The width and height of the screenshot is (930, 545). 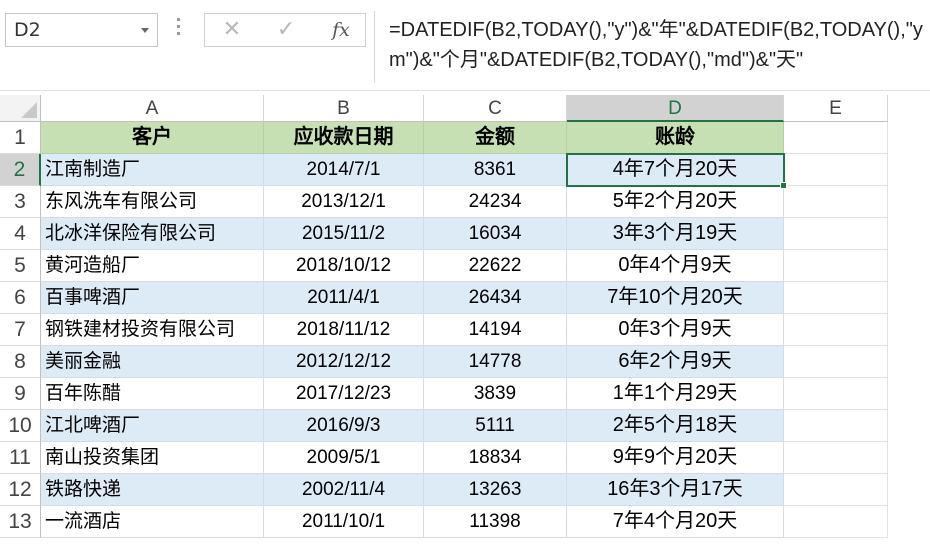 I want to click on cell-age: 3年3个月19天, so click(x=675, y=234).